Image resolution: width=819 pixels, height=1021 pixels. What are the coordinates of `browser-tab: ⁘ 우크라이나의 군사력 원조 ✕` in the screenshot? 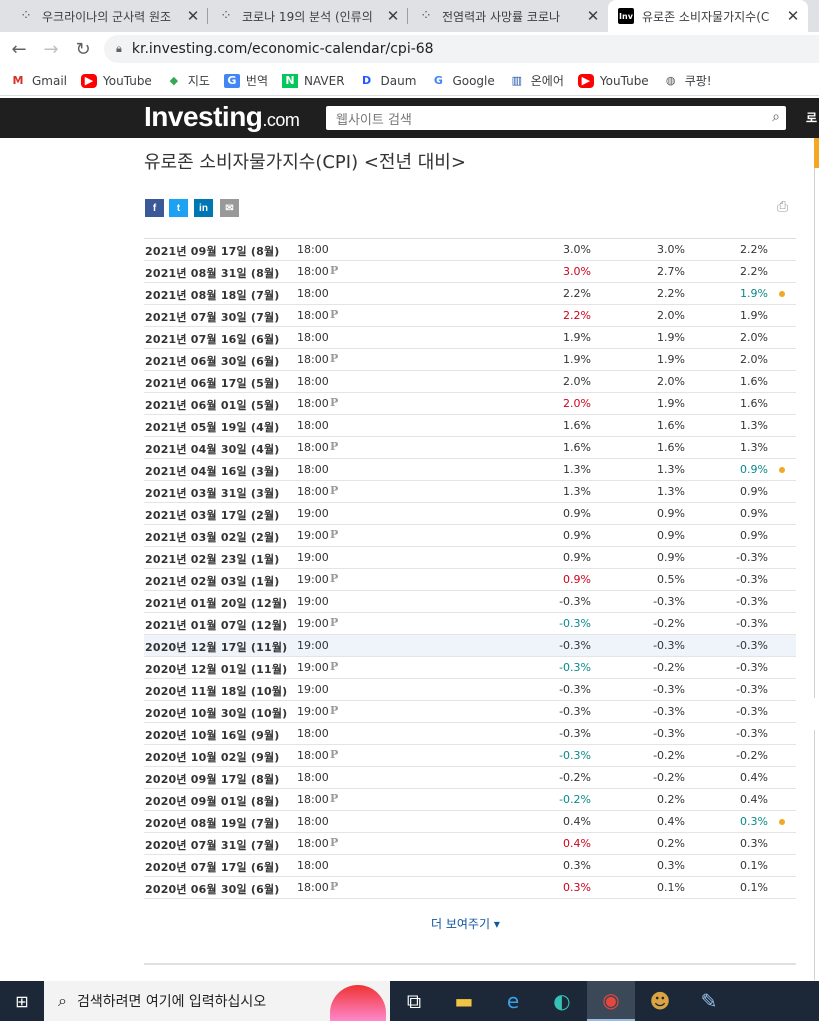 It's located at (108, 16).